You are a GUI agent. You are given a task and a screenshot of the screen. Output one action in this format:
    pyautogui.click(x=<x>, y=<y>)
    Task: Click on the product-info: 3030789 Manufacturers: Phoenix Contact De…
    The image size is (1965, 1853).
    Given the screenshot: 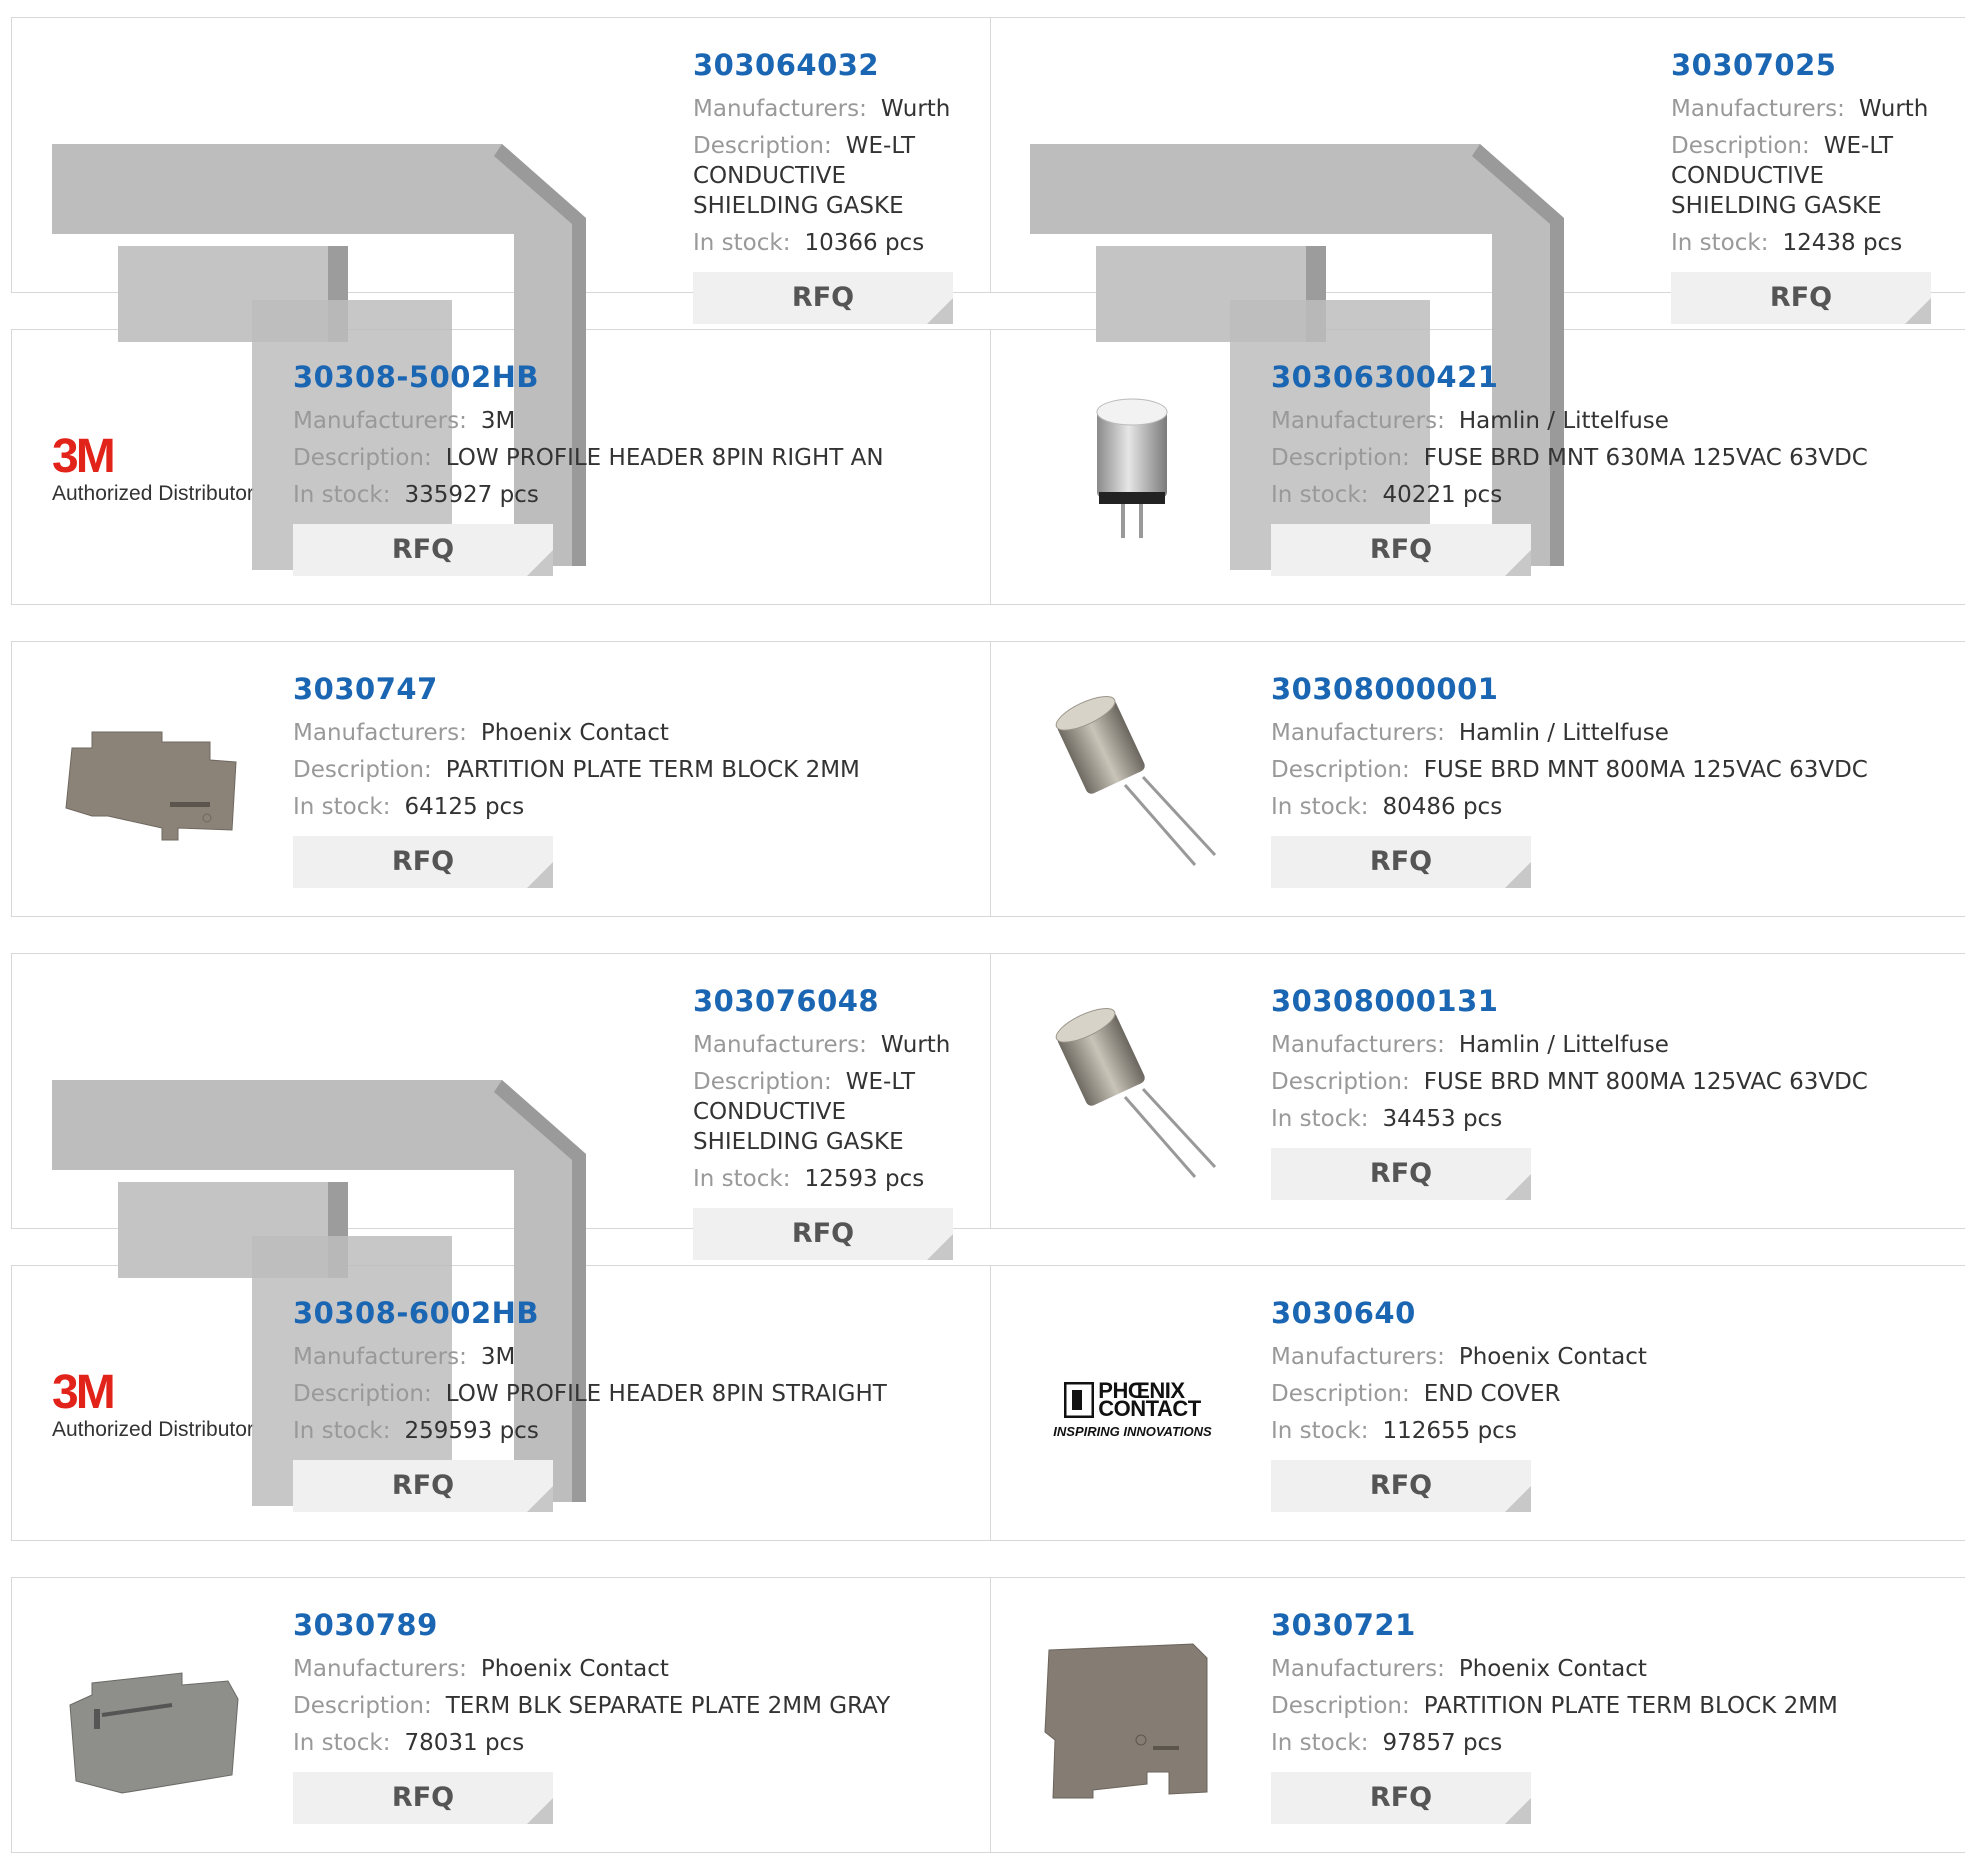 What is the action you would take?
    pyautogui.click(x=633, y=1716)
    